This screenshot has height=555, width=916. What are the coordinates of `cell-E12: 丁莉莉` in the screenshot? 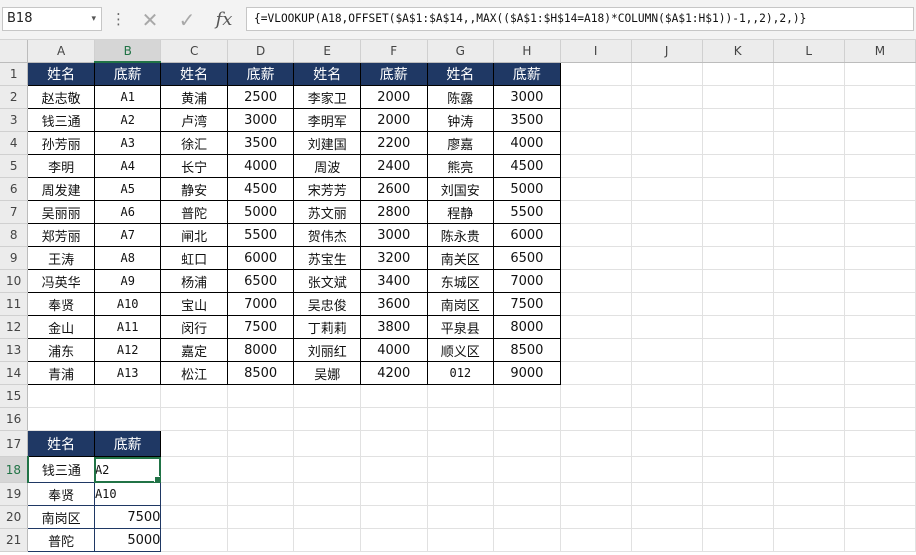 It's located at (327, 327).